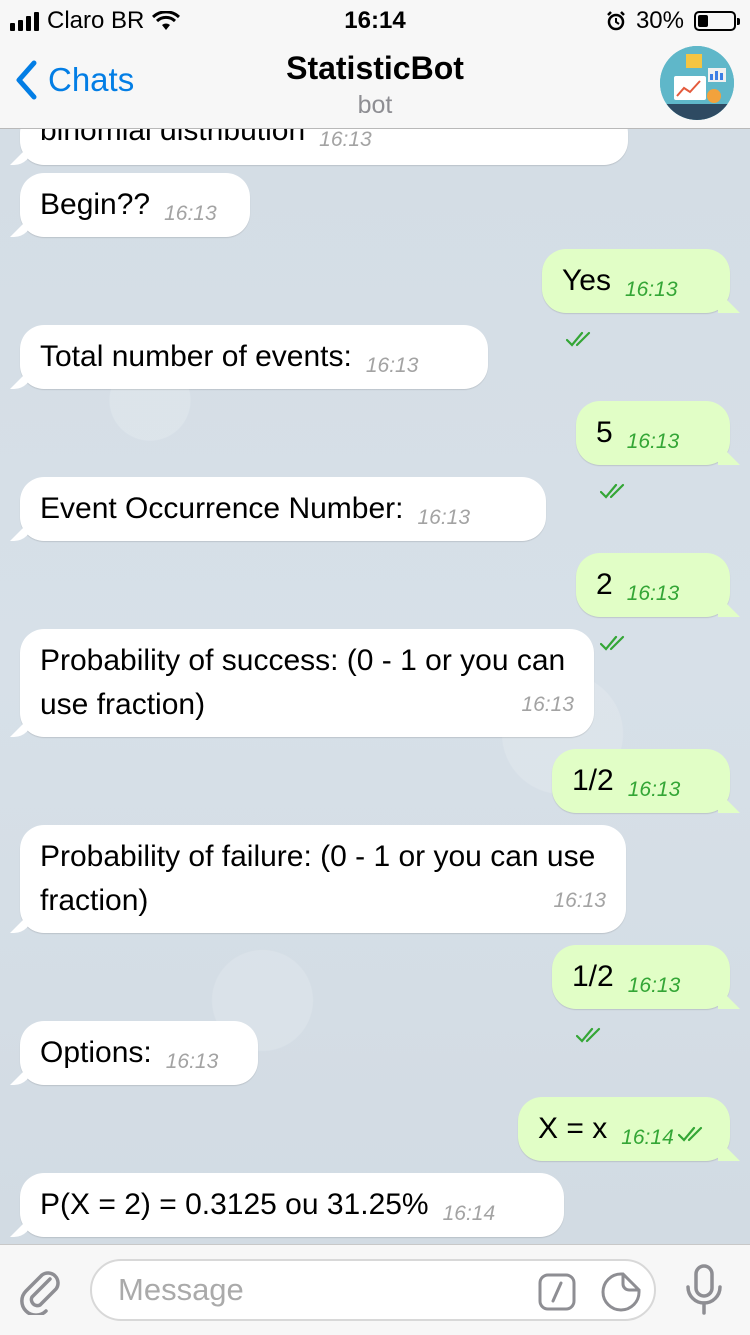  I want to click on slash-command-icon, so click(557, 1292).